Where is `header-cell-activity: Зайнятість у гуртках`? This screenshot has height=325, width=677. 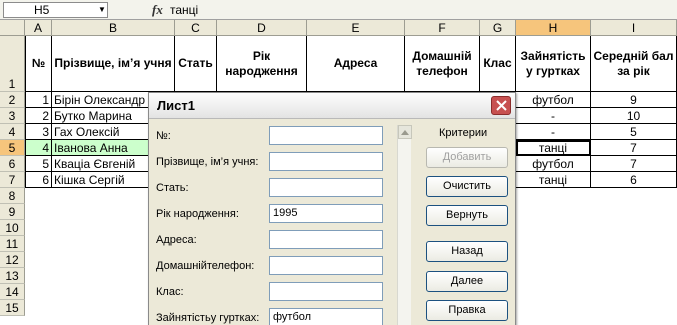 header-cell-activity: Зайнятість у гуртках is located at coordinates (553, 64).